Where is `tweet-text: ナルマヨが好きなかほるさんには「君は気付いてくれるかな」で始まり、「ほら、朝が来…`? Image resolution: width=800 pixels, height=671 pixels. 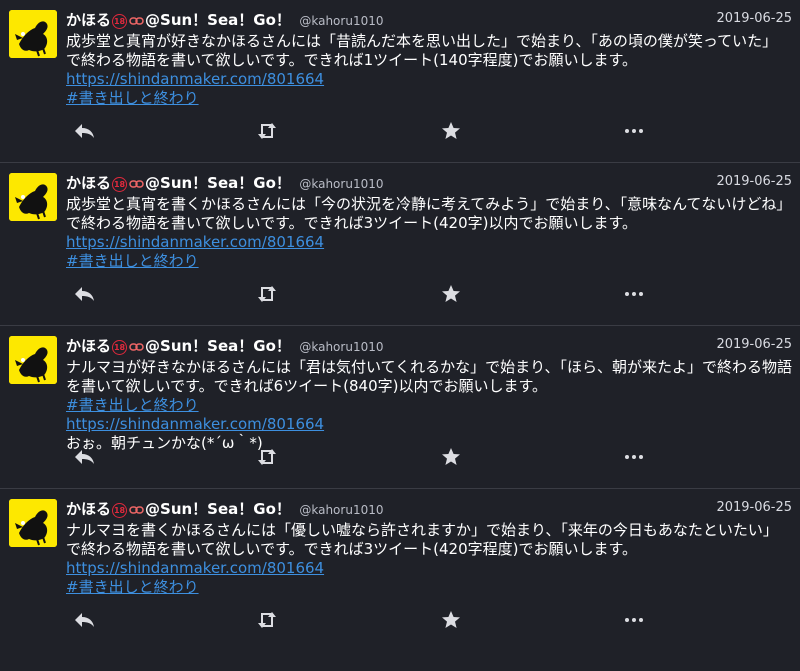
tweet-text: ナルマヨが好きなかほるさんには「君は気付いてくれるかな」で始まり、「ほら、朝が来… is located at coordinates (429, 376).